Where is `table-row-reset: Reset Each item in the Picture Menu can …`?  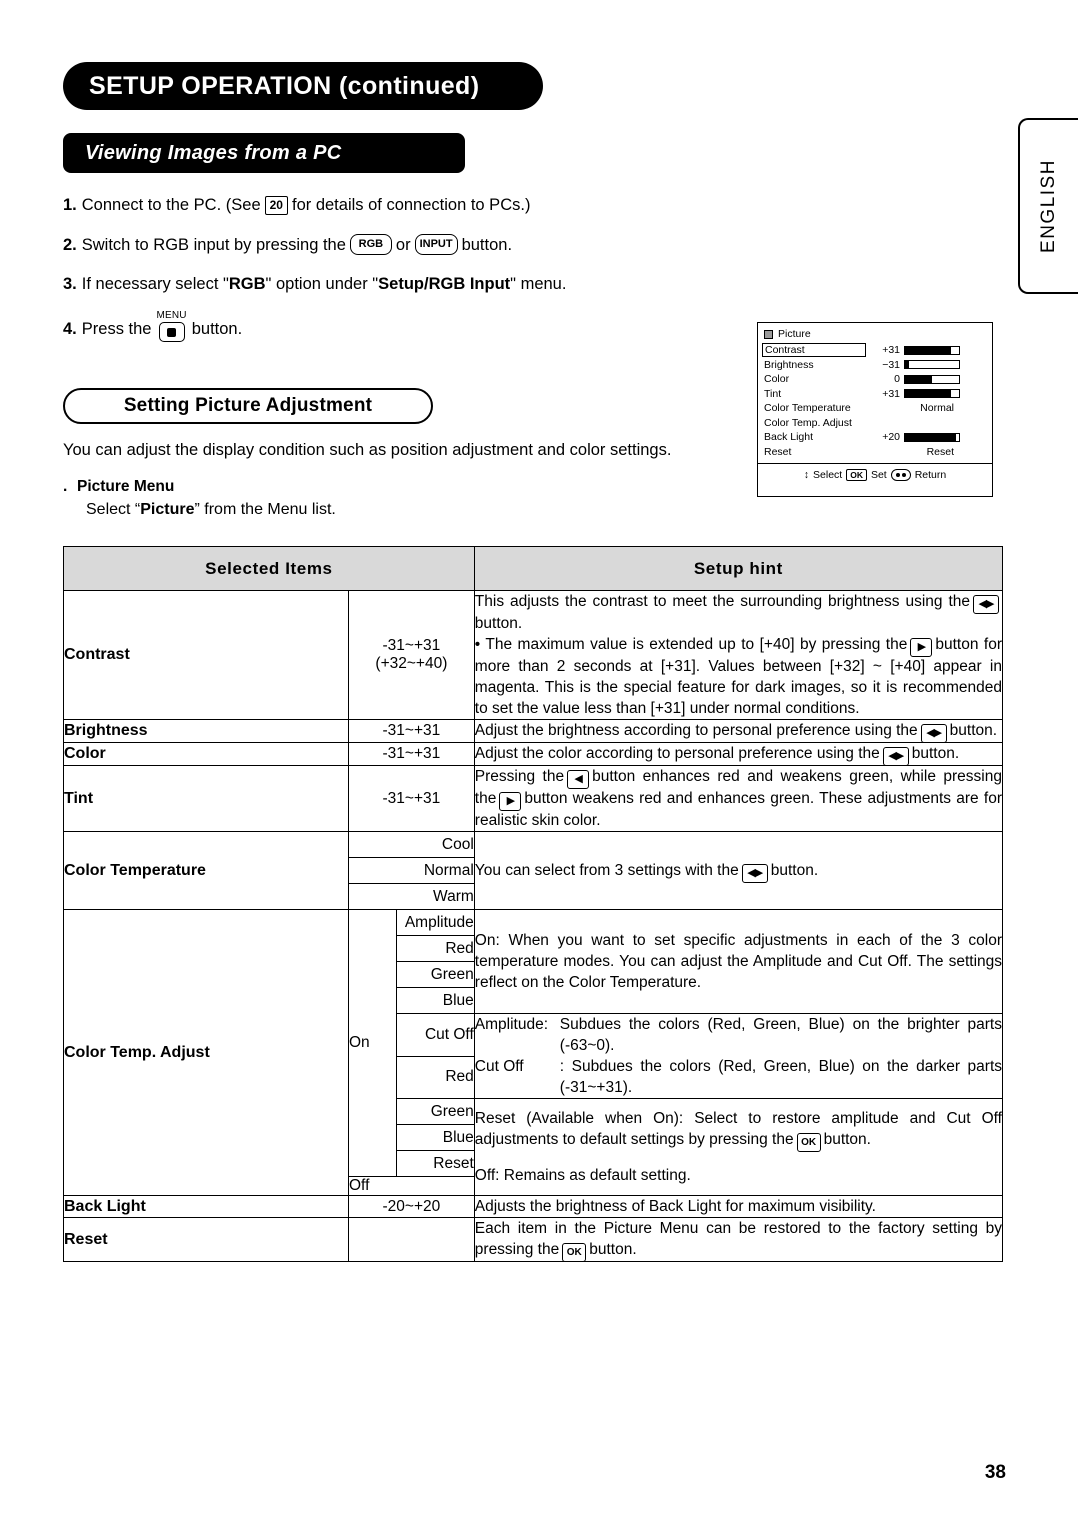 table-row-reset: Reset Each item in the Picture Menu can … is located at coordinates (533, 1239).